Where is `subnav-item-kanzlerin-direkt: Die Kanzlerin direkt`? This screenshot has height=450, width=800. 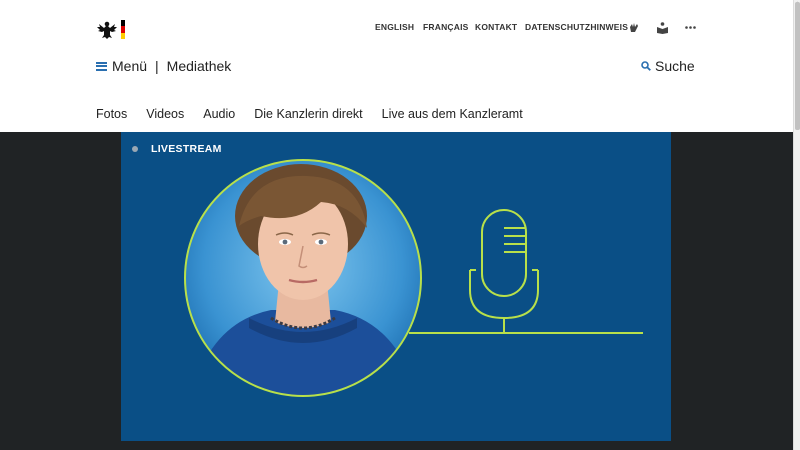
subnav-item-kanzlerin-direkt: Die Kanzlerin direkt is located at coordinates (308, 114).